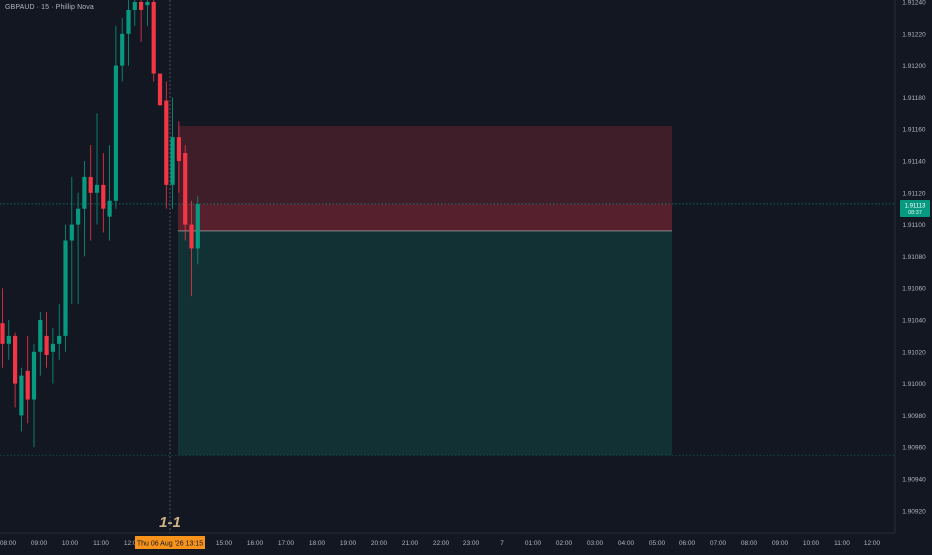  I want to click on crosshair-time-label: Thu 06 Aug '26 13:15, so click(170, 544).